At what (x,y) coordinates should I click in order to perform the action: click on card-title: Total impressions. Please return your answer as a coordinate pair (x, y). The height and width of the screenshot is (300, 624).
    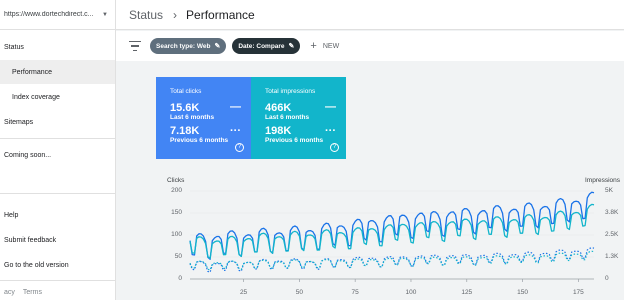
    Looking at the image, I should click on (290, 91).